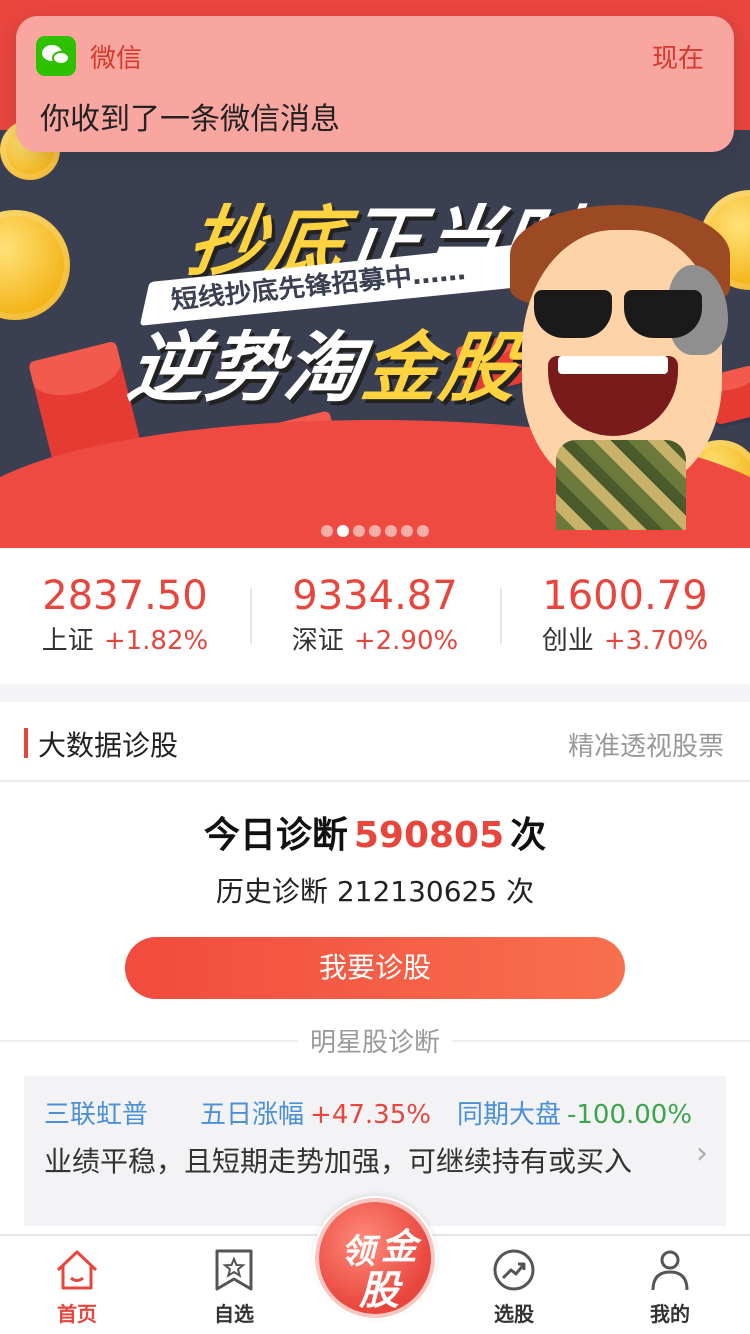 Image resolution: width=750 pixels, height=1334 pixels. I want to click on market-change: -100.00%, so click(629, 1115).